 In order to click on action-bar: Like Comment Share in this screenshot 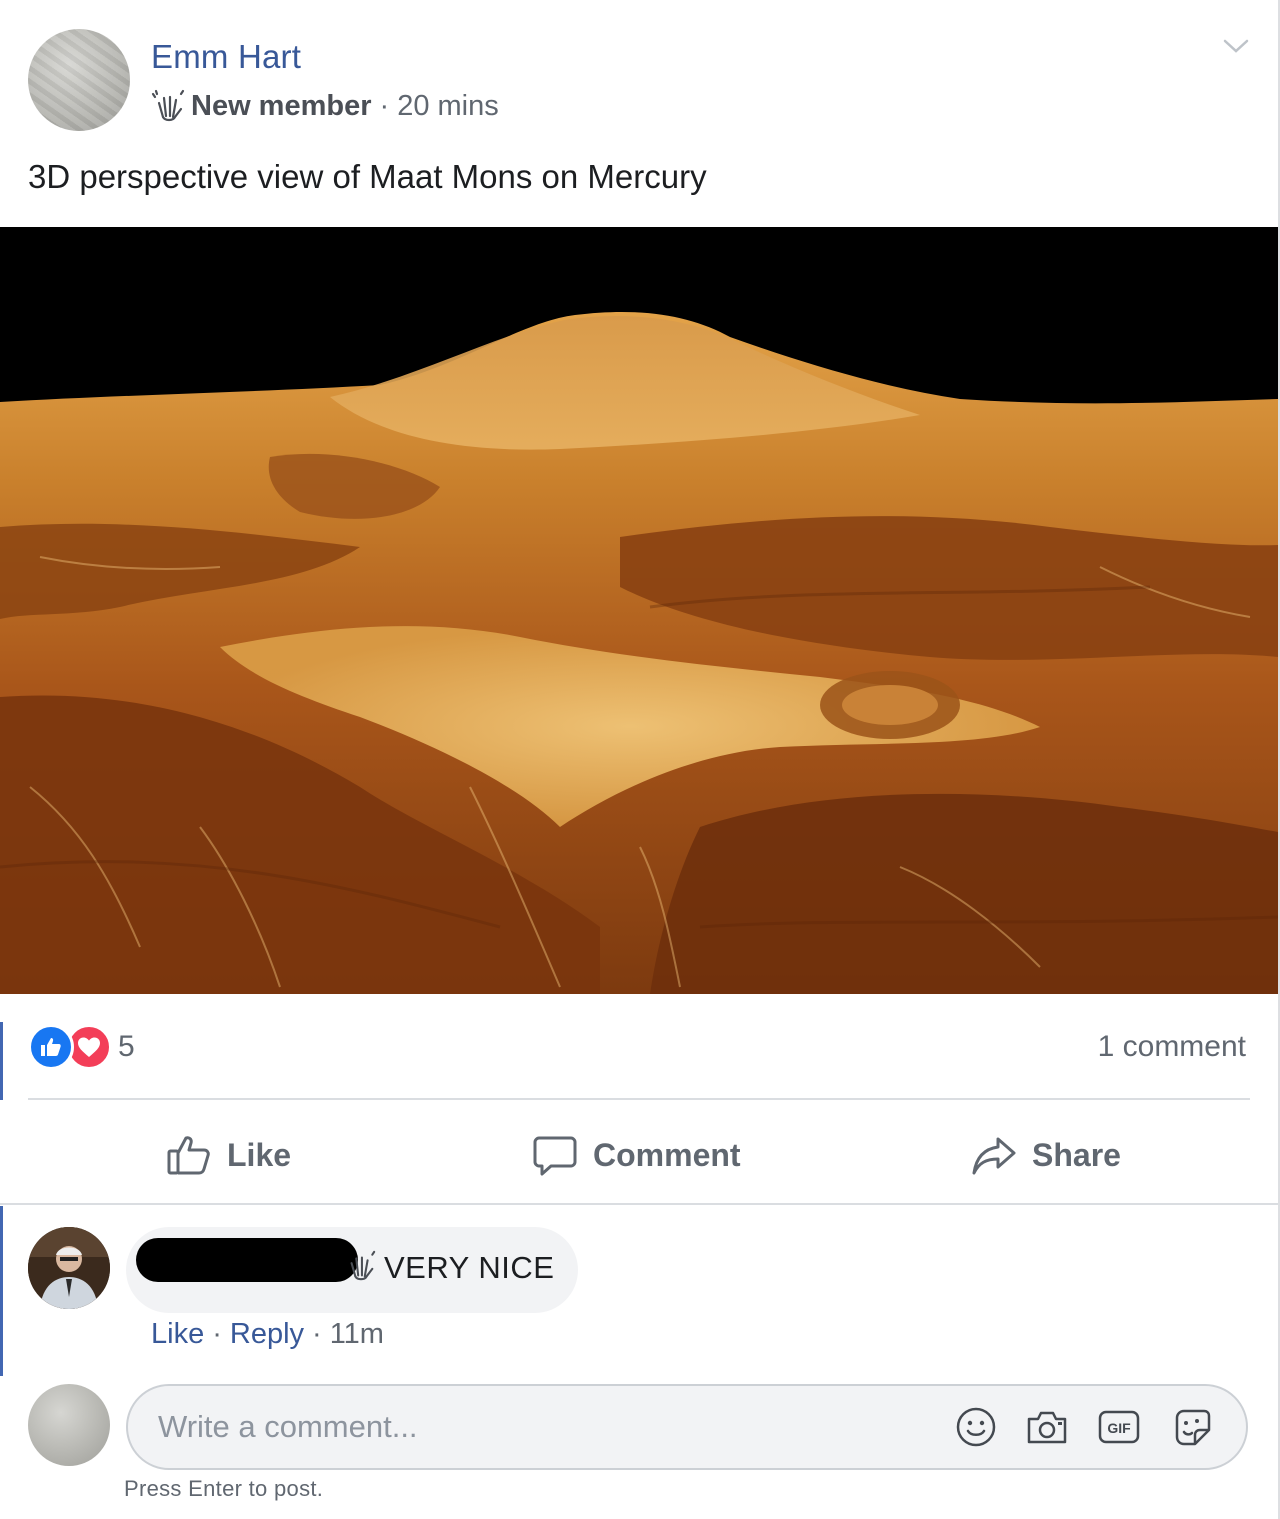, I will do `click(639, 1155)`.